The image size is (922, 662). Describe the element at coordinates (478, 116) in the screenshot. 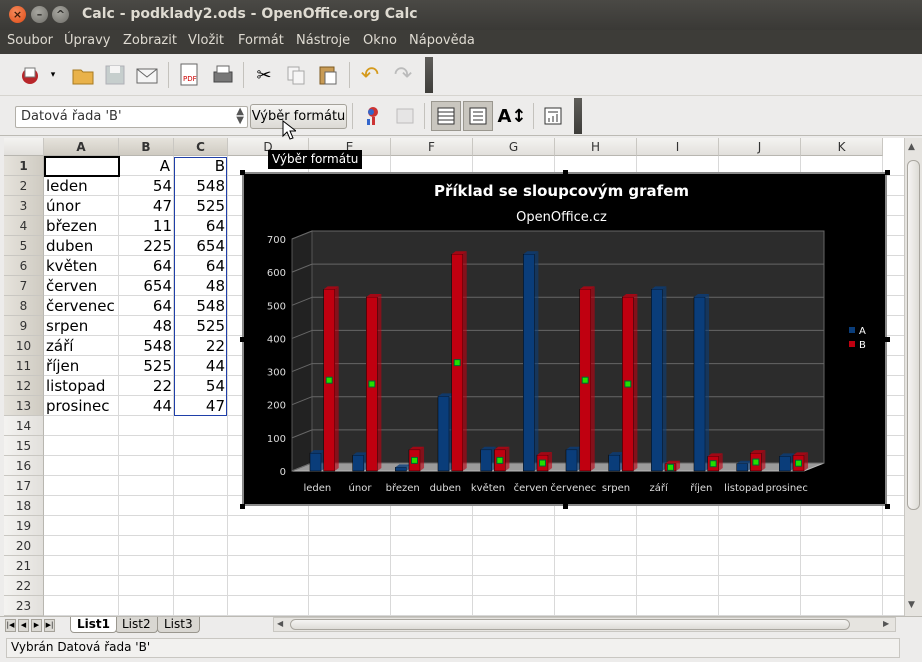

I see `legend-toggle-icon` at that location.